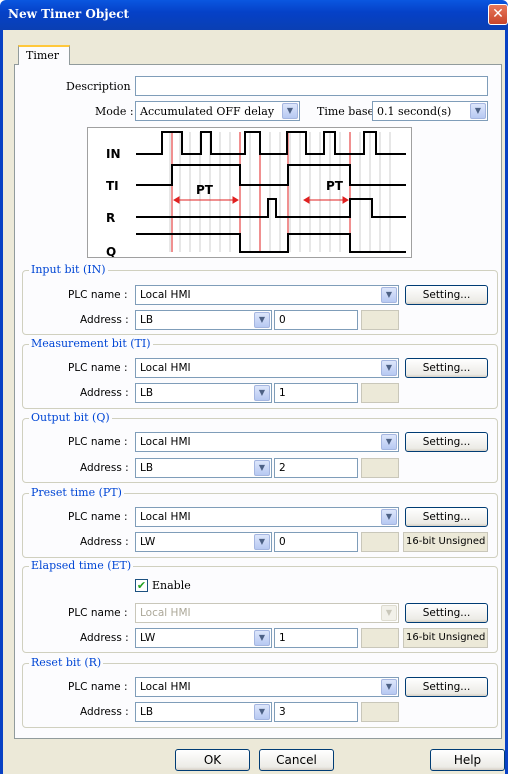 This screenshot has width=508, height=774. I want to click on tab-timer: Timer, so click(44, 55).